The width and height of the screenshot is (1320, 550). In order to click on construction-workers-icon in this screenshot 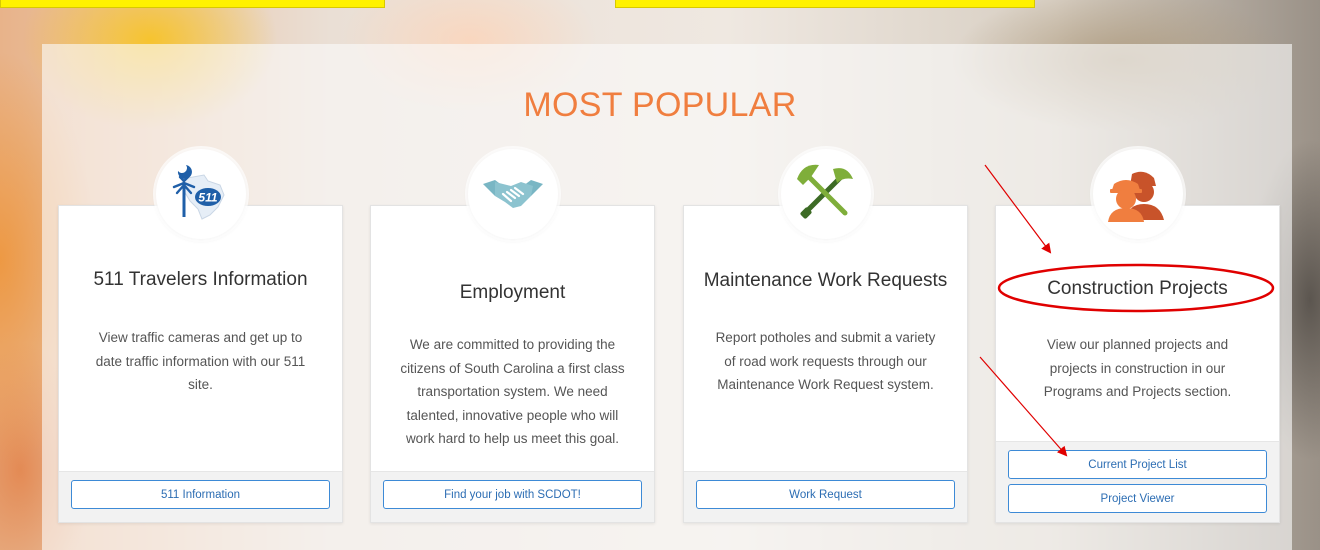, I will do `click(1135, 196)`.